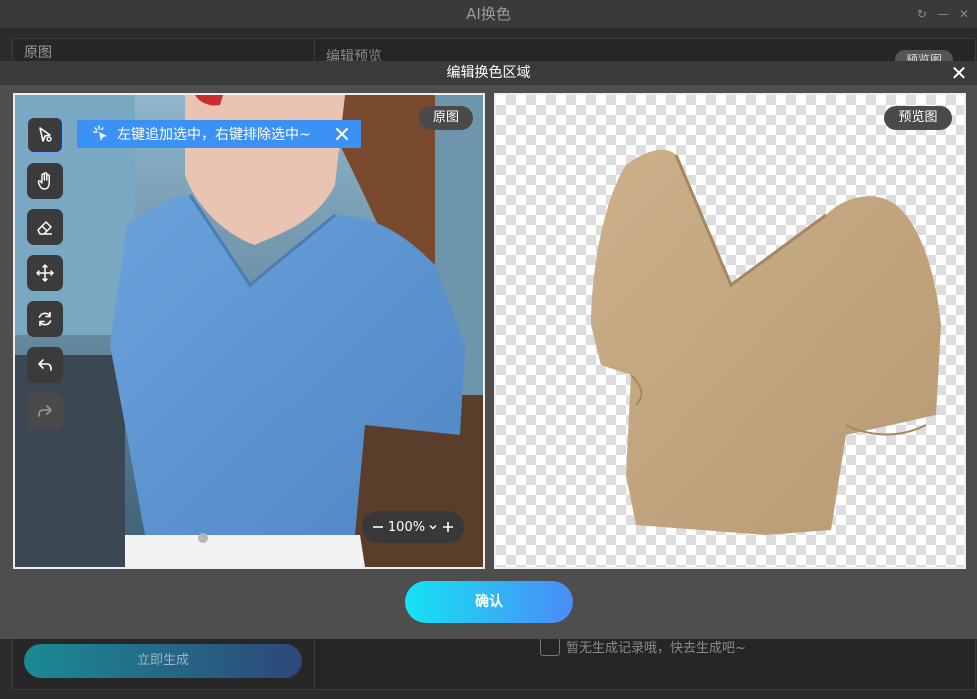 The height and width of the screenshot is (699, 977). I want to click on empty-history: 暂无生成记录哦，快去生成吧~, so click(643, 646).